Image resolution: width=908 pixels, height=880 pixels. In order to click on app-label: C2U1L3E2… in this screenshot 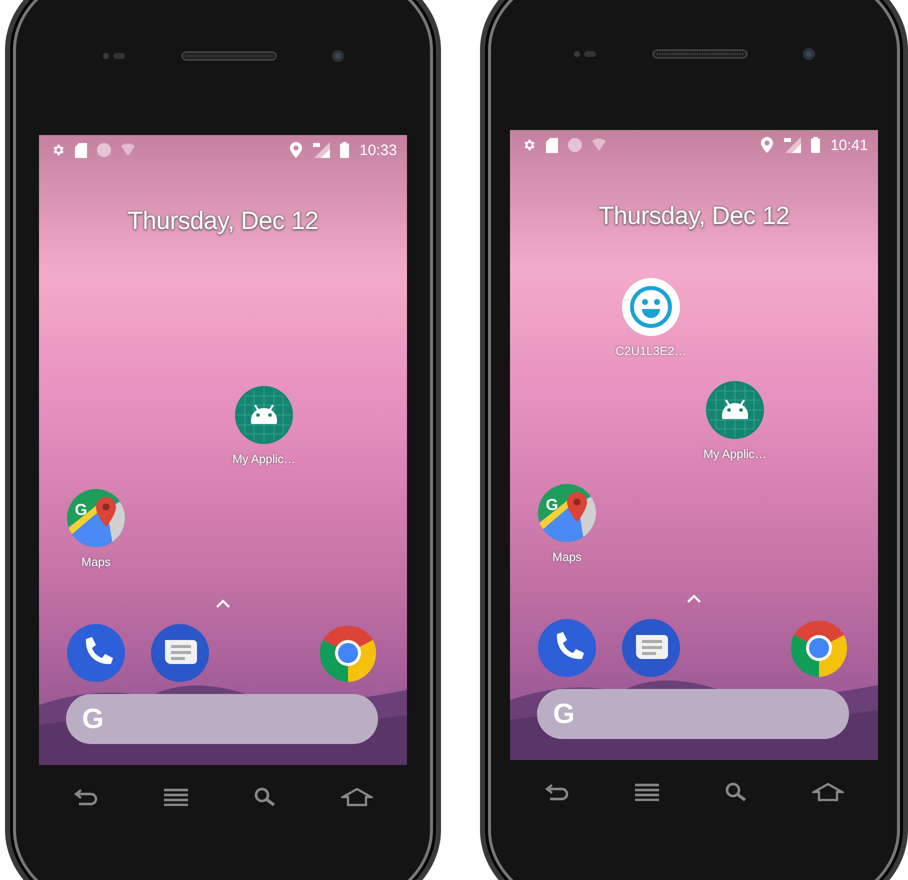, I will do `click(651, 351)`.